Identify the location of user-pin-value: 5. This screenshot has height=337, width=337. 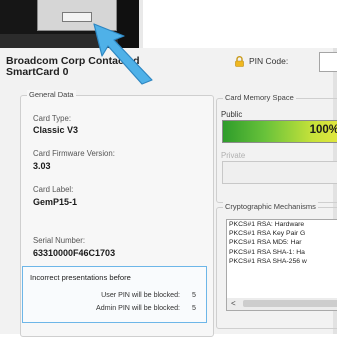
(194, 295).